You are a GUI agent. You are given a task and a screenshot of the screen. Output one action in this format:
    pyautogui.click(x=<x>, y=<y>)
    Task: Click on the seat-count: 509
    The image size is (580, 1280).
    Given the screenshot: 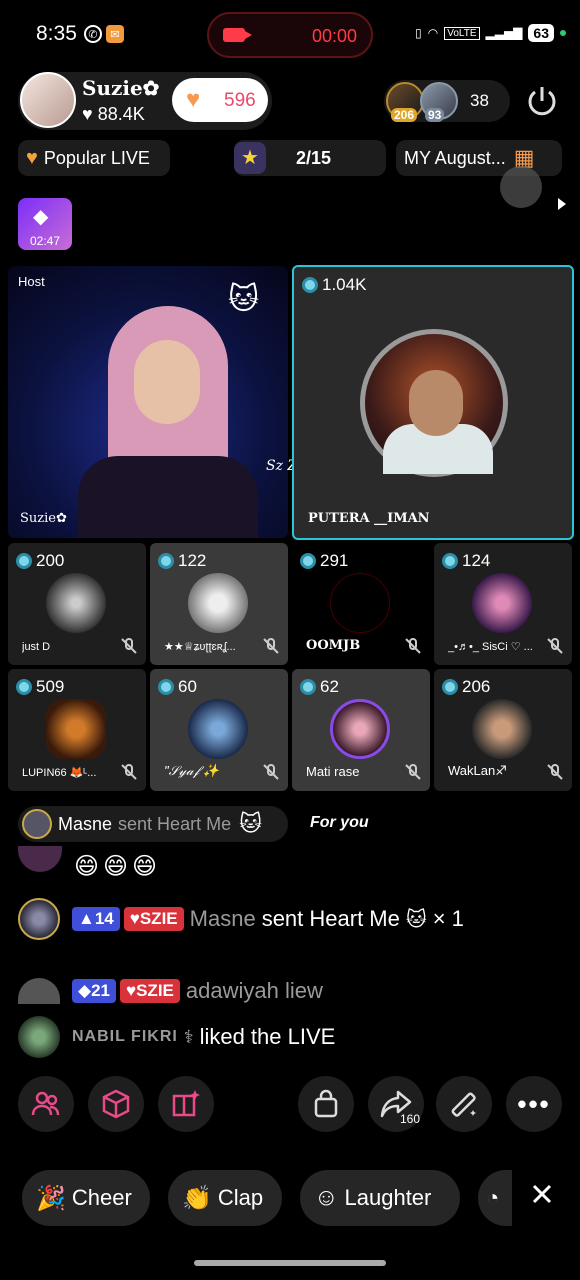 What is the action you would take?
    pyautogui.click(x=50, y=686)
    